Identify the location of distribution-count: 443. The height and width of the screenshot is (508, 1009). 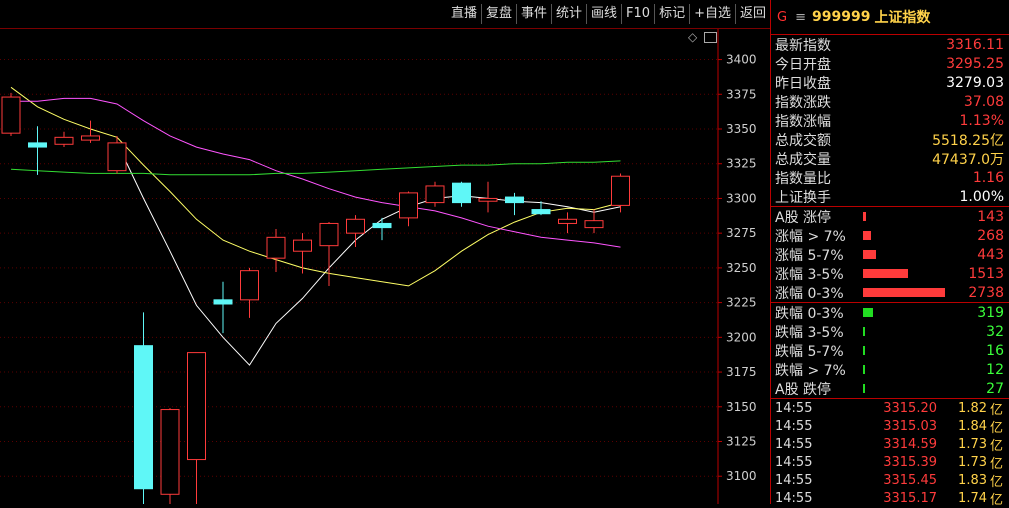
(990, 254).